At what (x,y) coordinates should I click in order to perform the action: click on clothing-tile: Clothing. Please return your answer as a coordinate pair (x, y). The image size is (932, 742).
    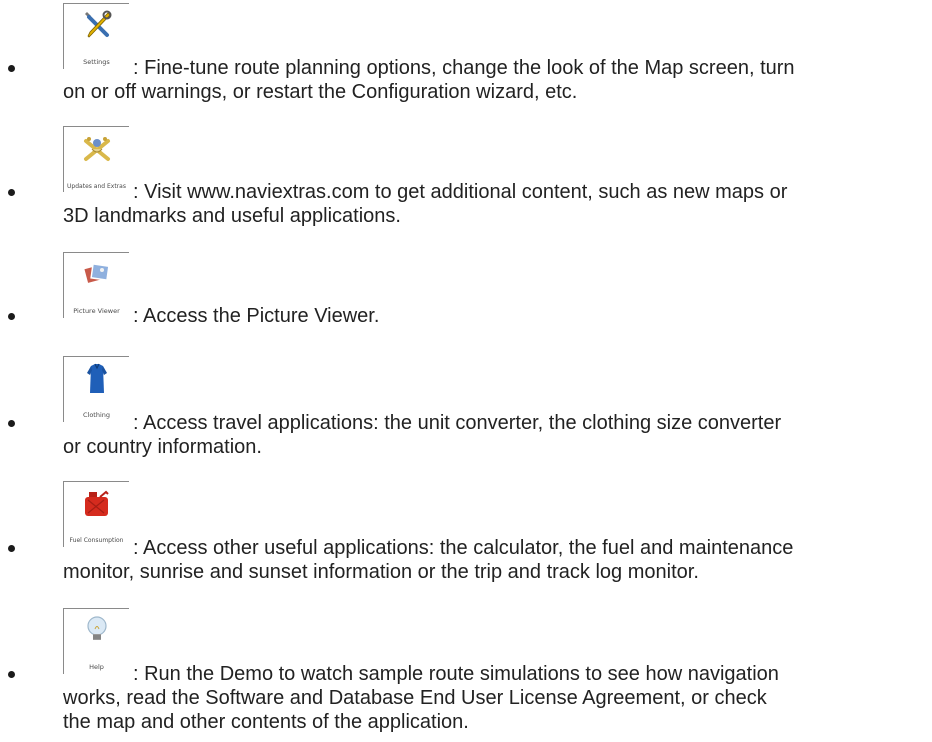
    Looking at the image, I should click on (96, 389).